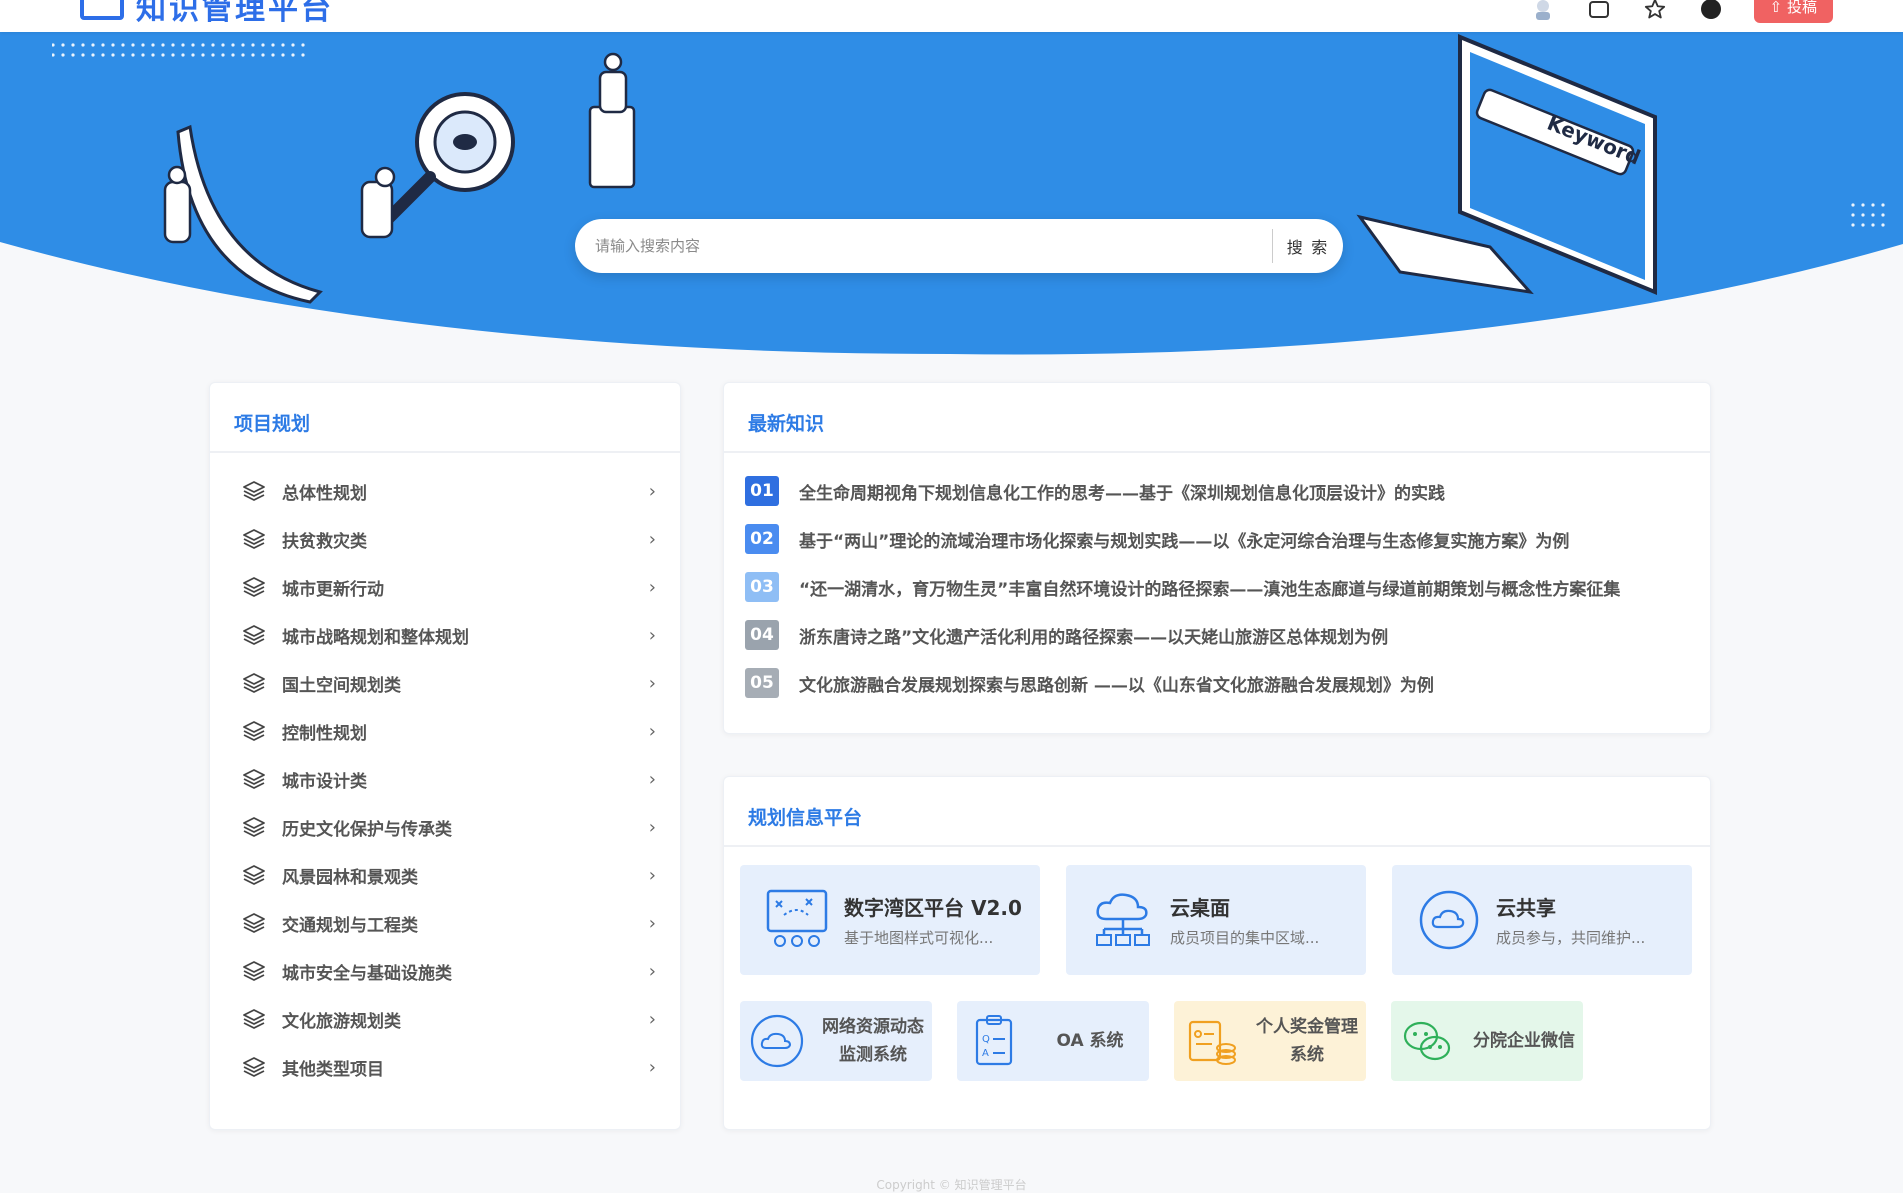  What do you see at coordinates (445, 875) in the screenshot?
I see `project-menu-item: 风景园林和景观类 ›` at bounding box center [445, 875].